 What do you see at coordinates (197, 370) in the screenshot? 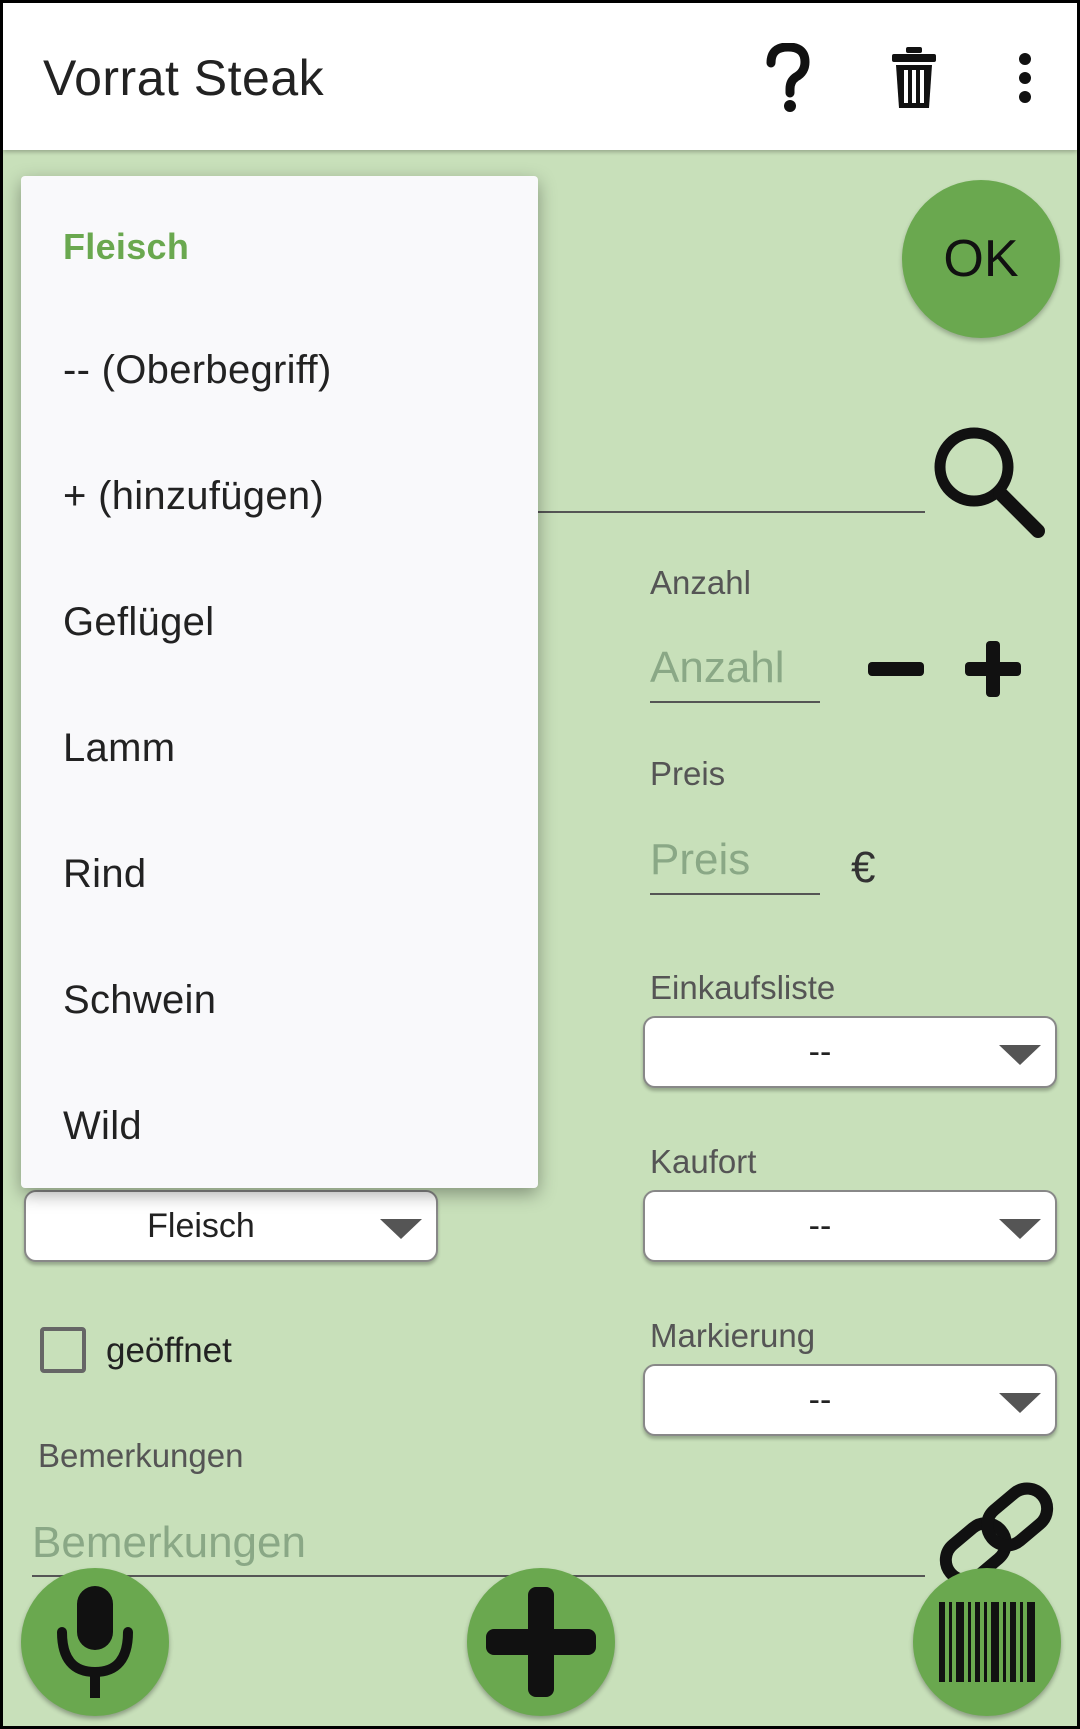
I see `dropdown-item: -- (Oberbegriff)` at bounding box center [197, 370].